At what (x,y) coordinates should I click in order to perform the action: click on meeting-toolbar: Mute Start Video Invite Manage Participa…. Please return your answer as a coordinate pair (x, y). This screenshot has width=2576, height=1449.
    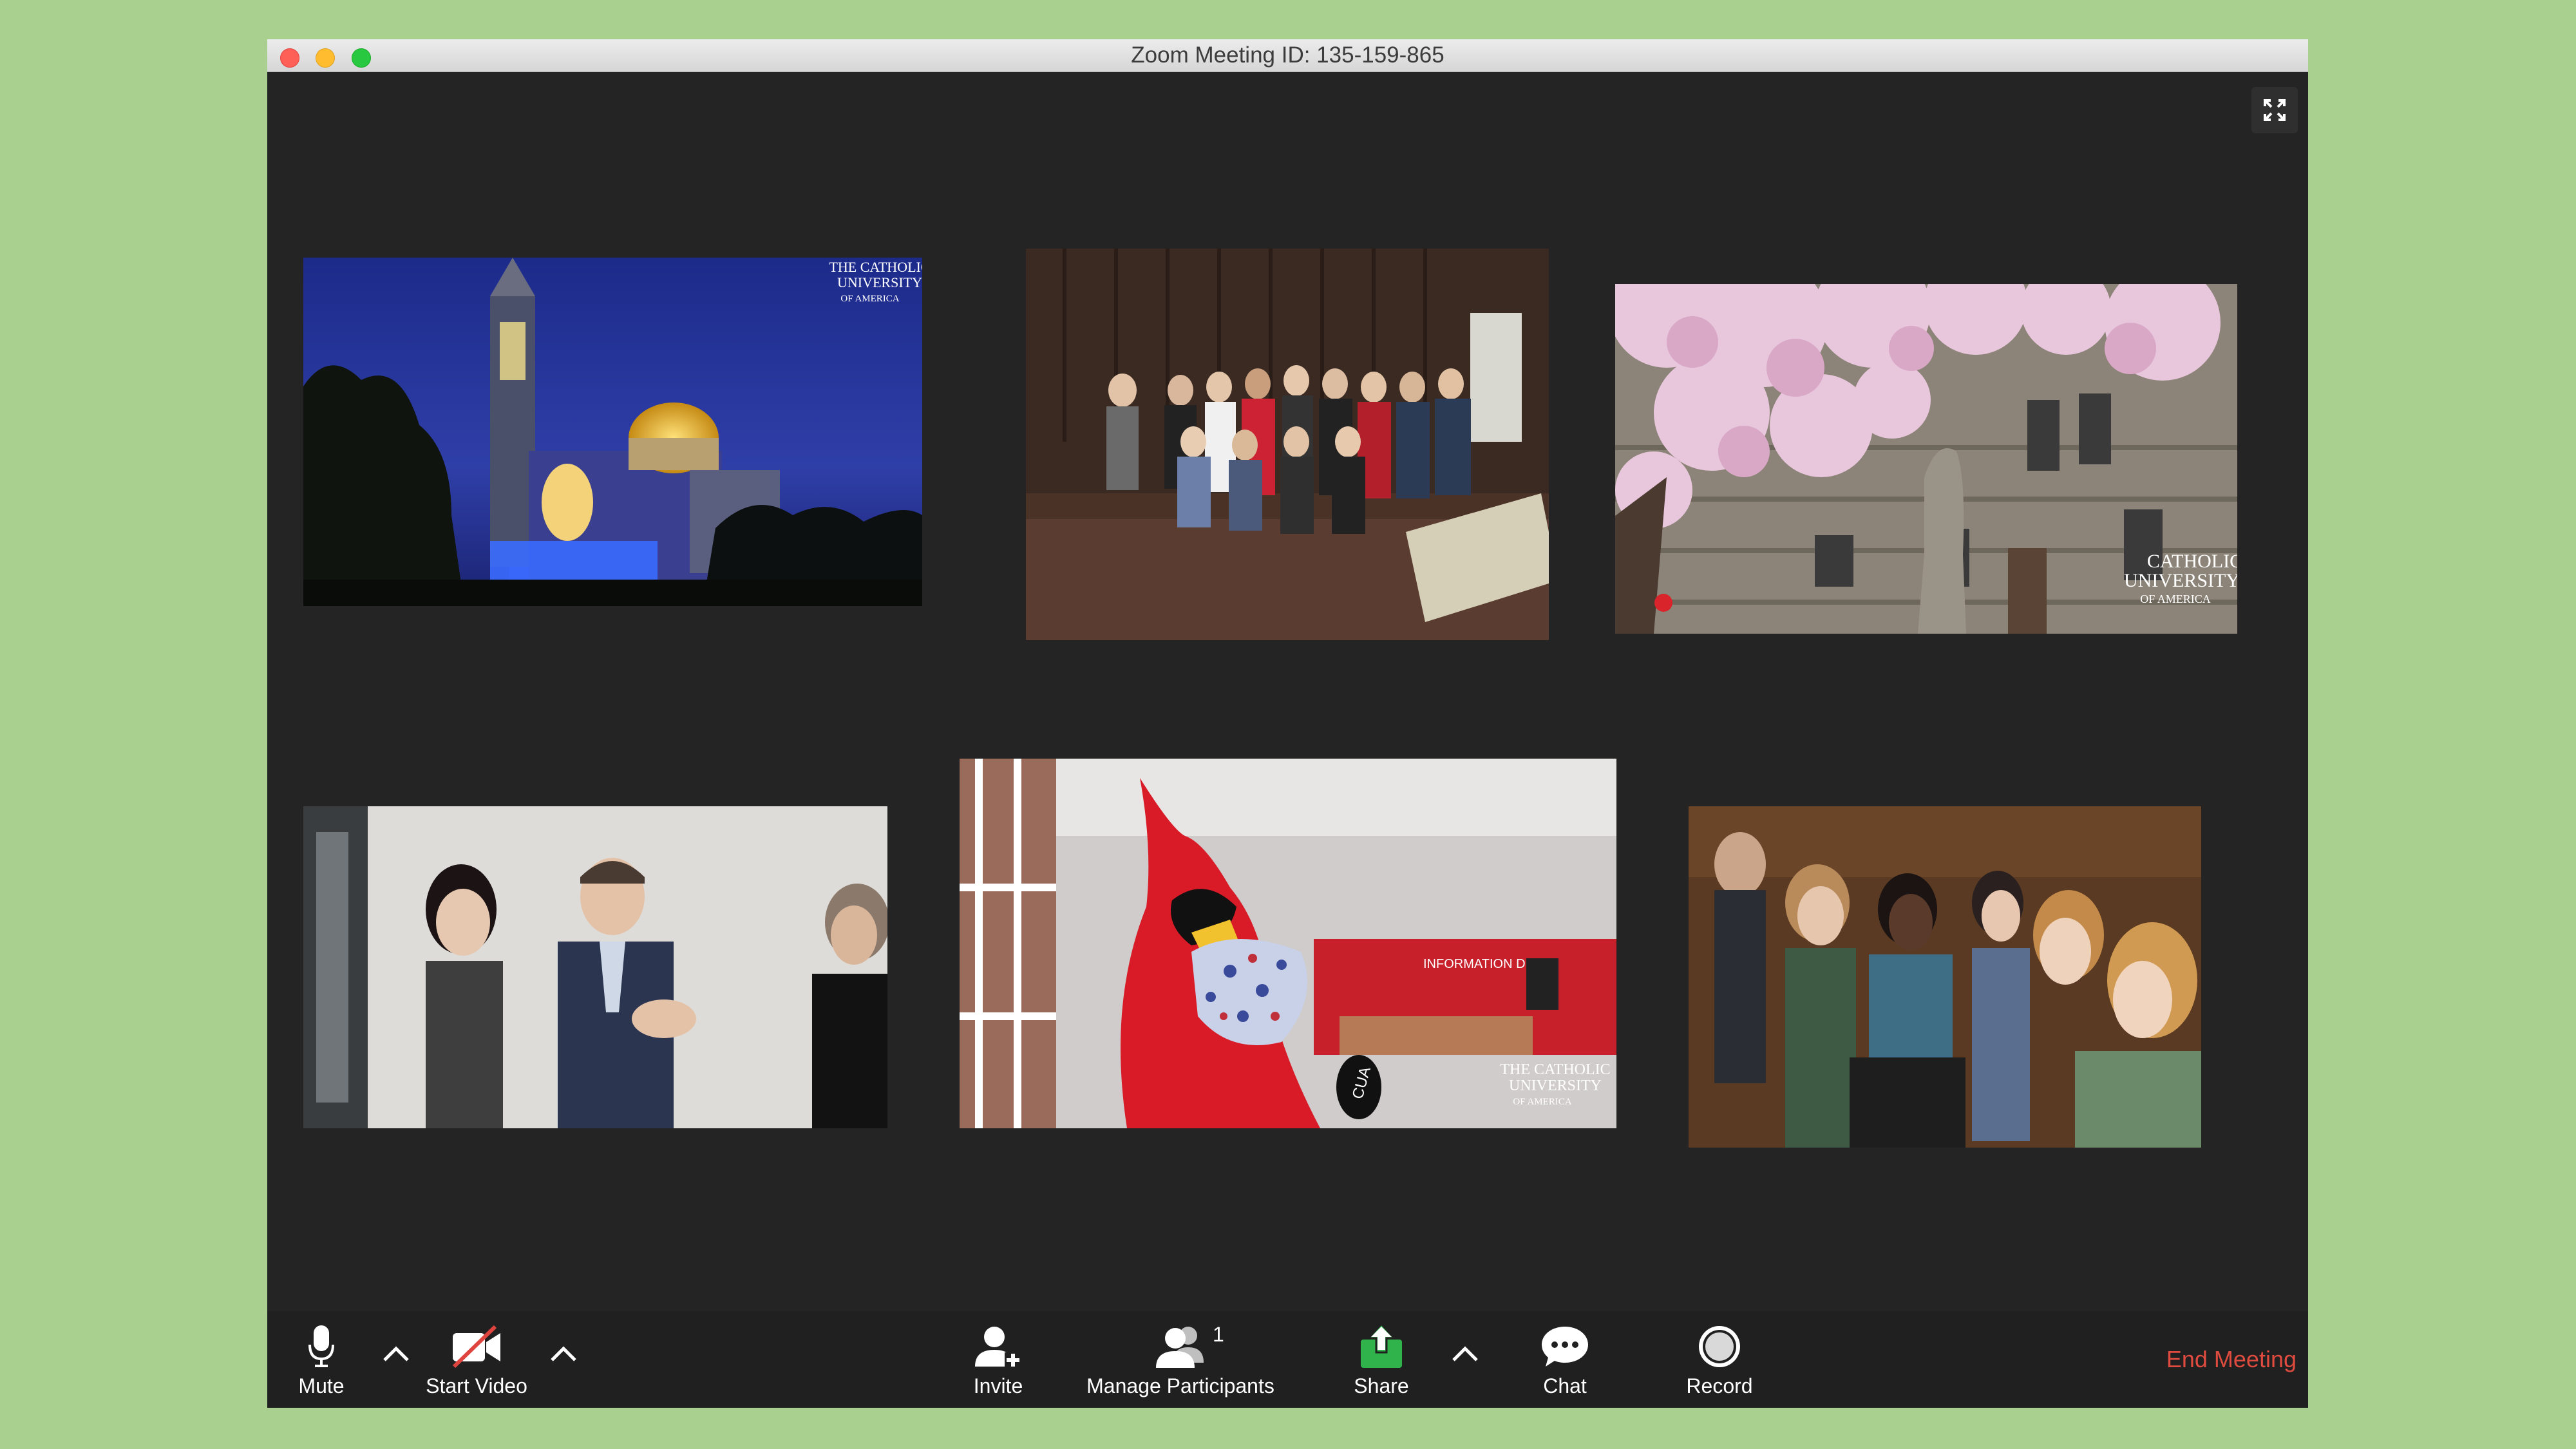
    Looking at the image, I should click on (1287, 1359).